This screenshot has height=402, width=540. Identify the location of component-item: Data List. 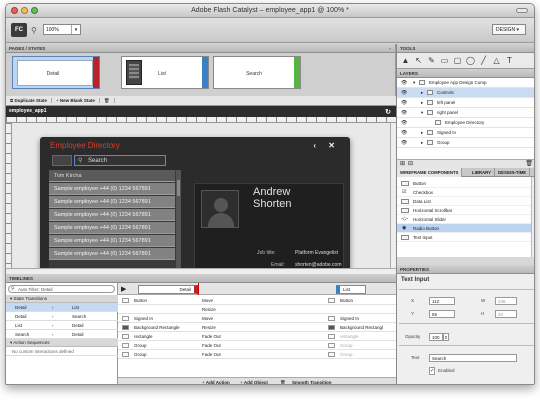
(464, 201).